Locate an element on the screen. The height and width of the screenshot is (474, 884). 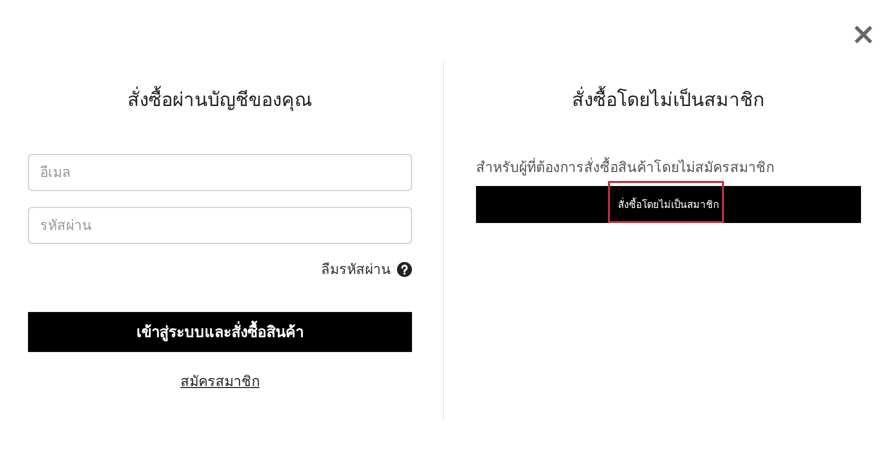
register-link: สมัครสมาชิก is located at coordinates (220, 381).